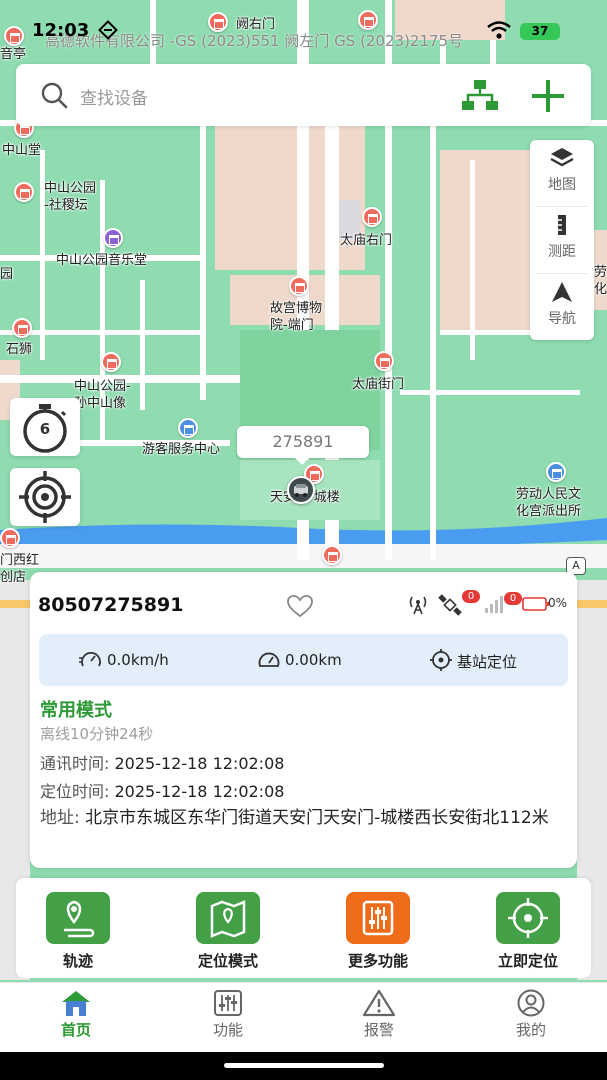  What do you see at coordinates (70, 197) in the screenshot?
I see `map-label-zhongshangongyuan: 中山公园 -社稷坛` at bounding box center [70, 197].